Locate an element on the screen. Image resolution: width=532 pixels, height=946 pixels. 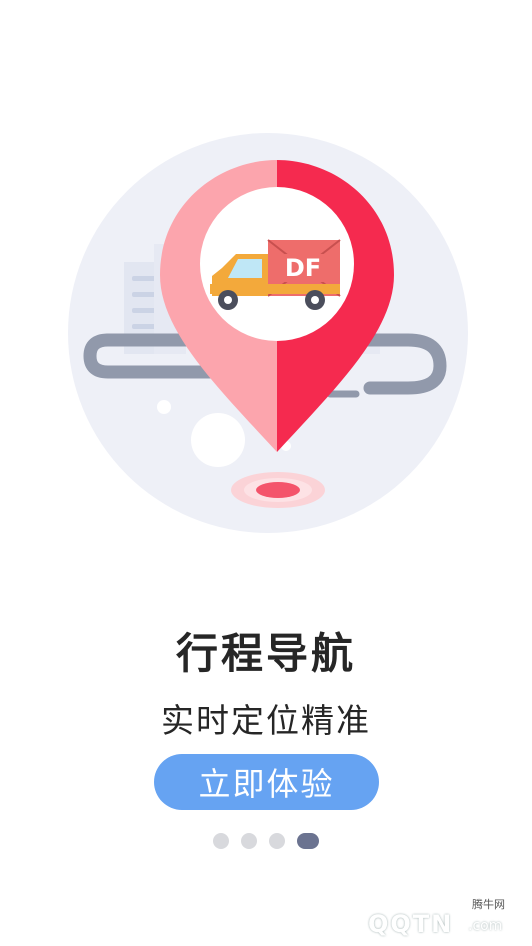
decor-bubble-small is located at coordinates (164, 407).